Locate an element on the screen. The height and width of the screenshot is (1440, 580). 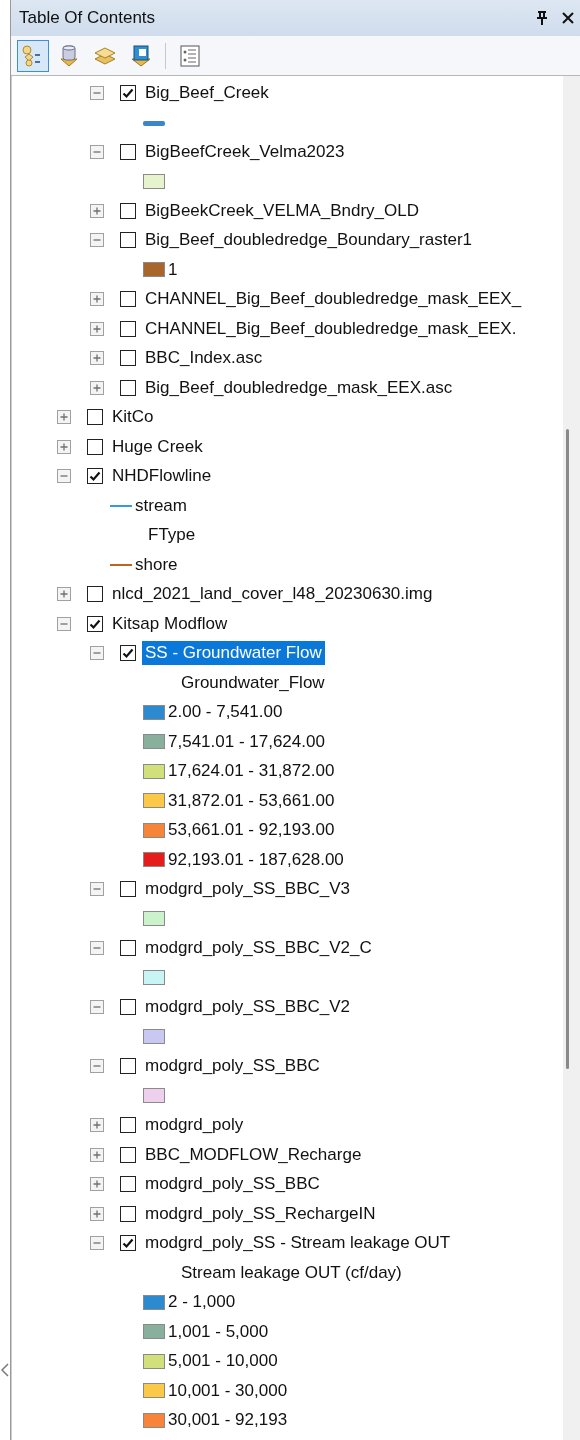
legend-label: 30,001 - 92,193 is located at coordinates (228, 1420).